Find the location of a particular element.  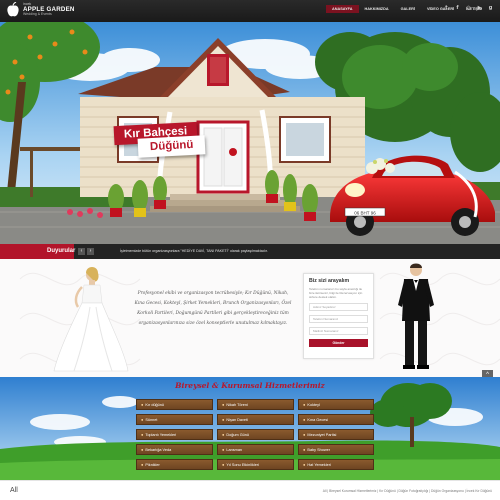

email-field: Mailiniz Numaranız is located at coordinates (338, 331).